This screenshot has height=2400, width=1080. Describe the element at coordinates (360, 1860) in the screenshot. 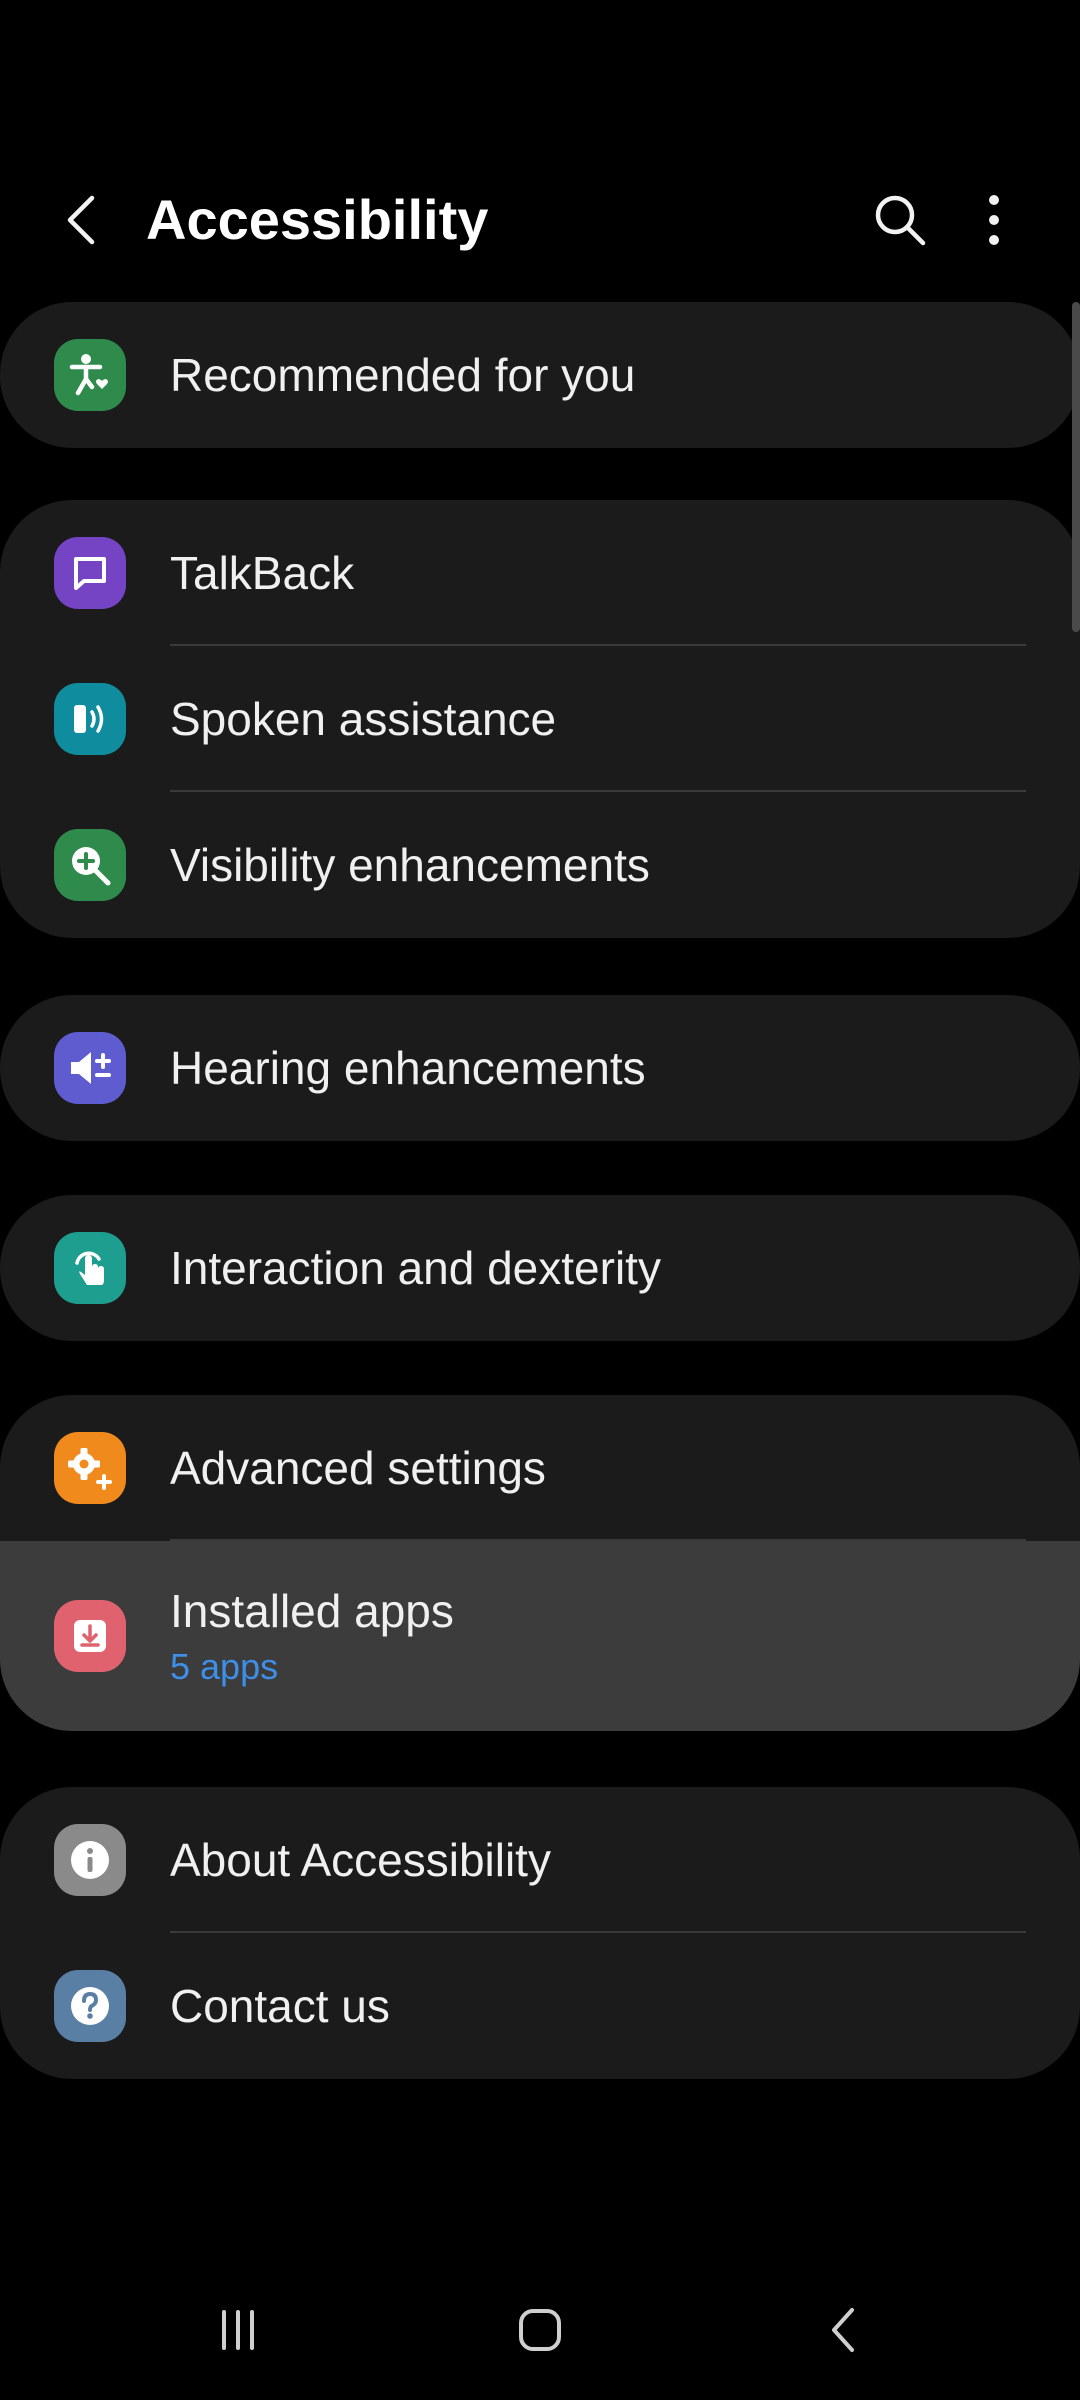

I see `menu-item-label: About Accessibility` at that location.